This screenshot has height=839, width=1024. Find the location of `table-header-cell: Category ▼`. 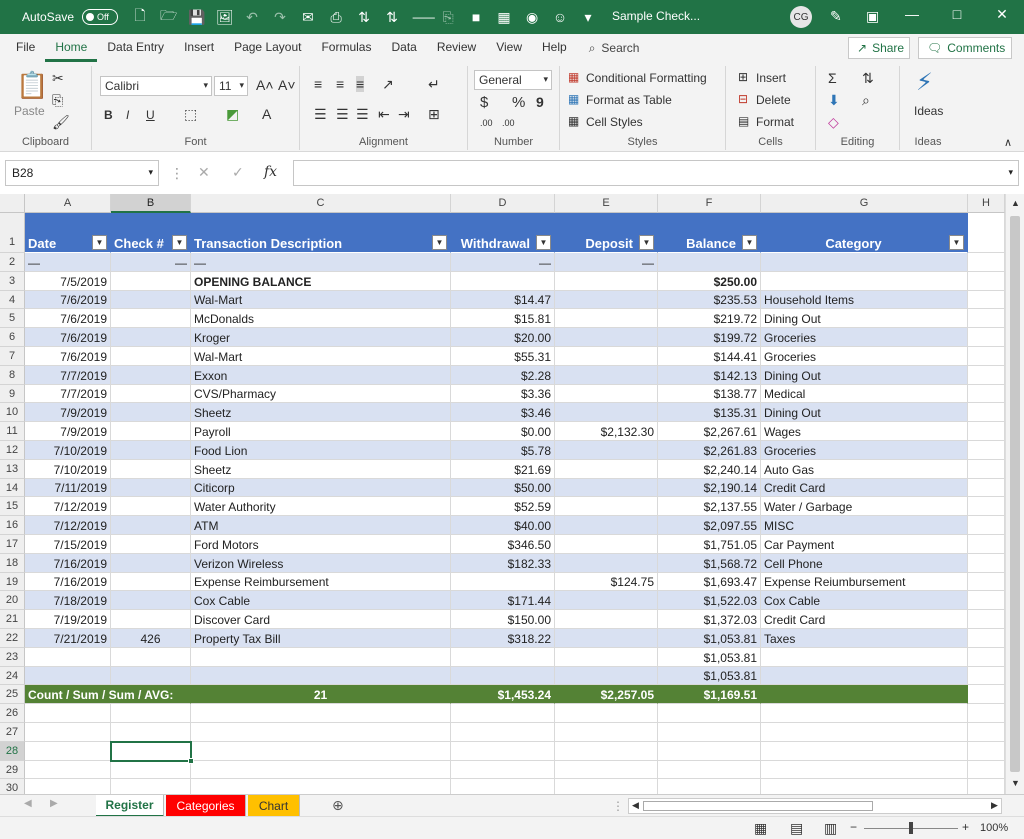

table-header-cell: Category ▼ is located at coordinates (864, 233).